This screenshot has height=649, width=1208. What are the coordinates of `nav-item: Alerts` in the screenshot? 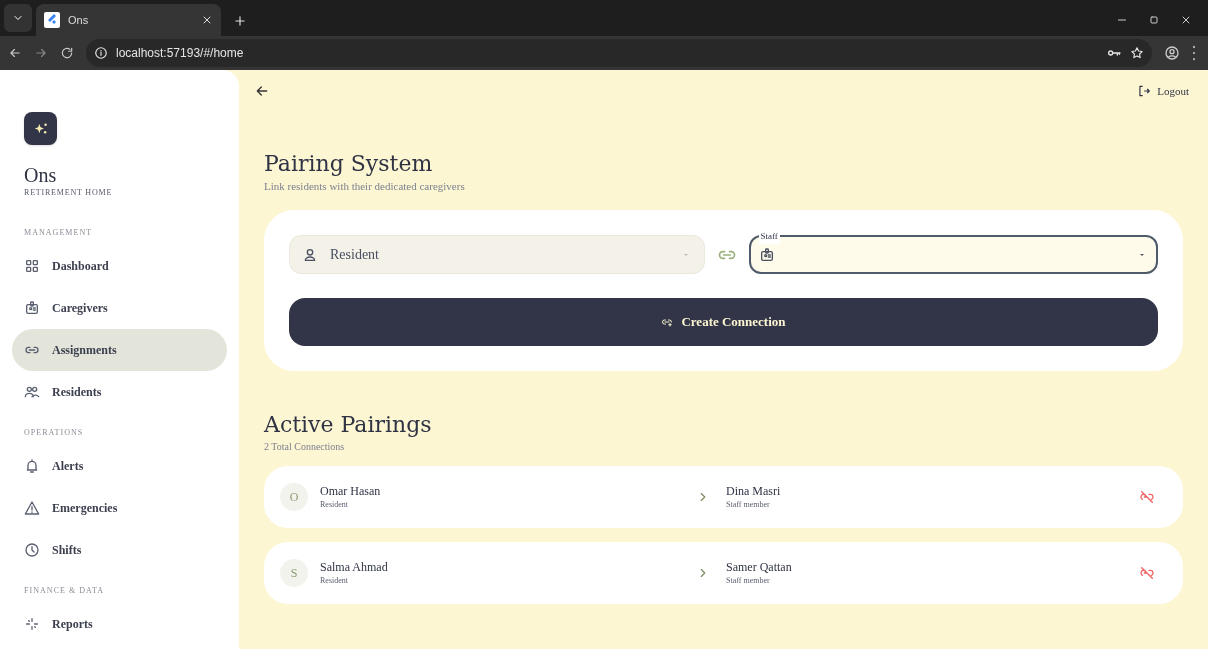 It's located at (119, 466).